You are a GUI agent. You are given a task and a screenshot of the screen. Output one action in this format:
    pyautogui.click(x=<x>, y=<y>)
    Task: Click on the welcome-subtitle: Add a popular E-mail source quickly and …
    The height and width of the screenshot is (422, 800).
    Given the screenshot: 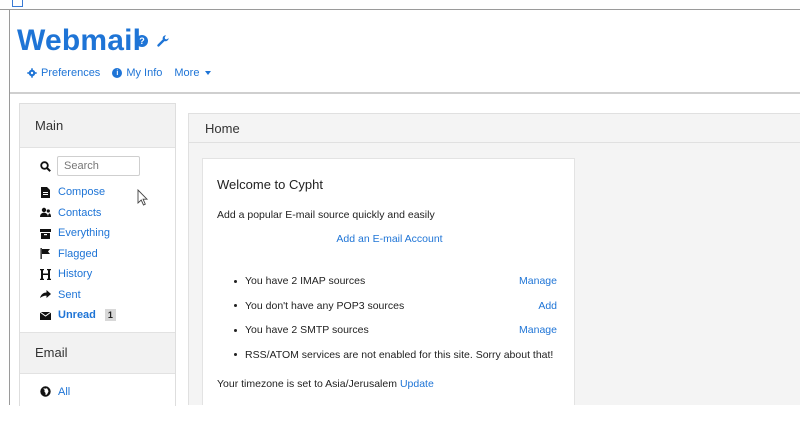 What is the action you would take?
    pyautogui.click(x=326, y=215)
    